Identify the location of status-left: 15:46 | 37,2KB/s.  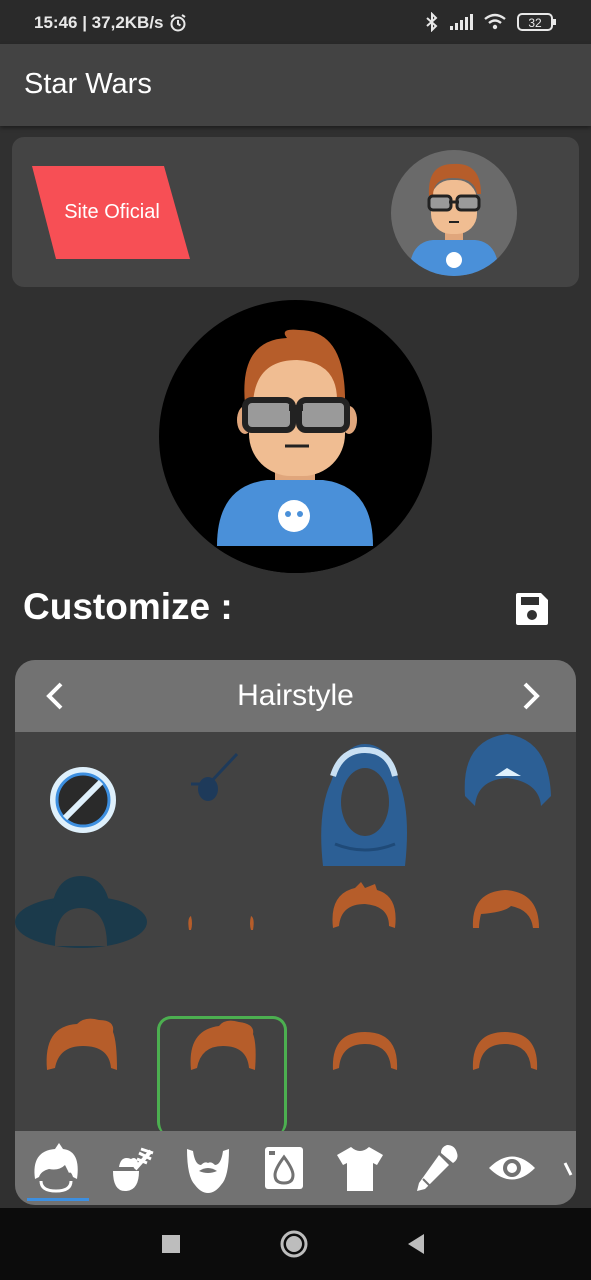
(111, 23).